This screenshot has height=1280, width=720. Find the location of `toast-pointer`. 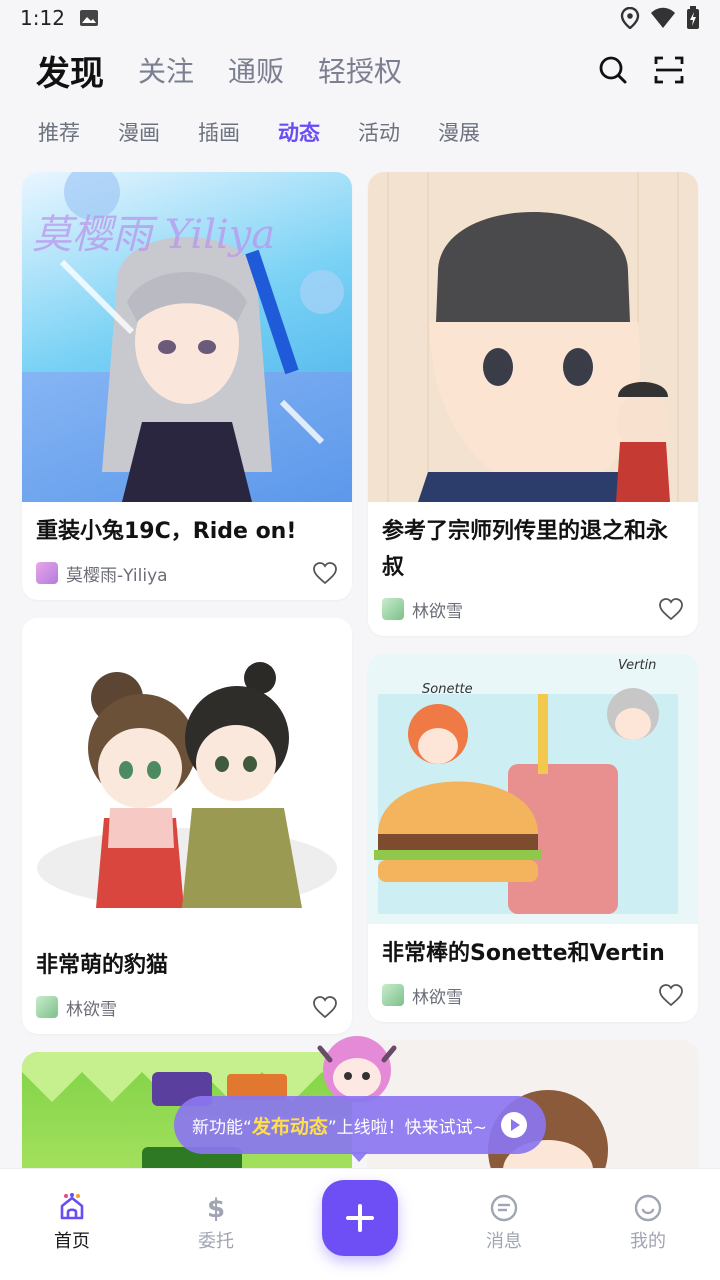

toast-pointer is located at coordinates (359, 1157).